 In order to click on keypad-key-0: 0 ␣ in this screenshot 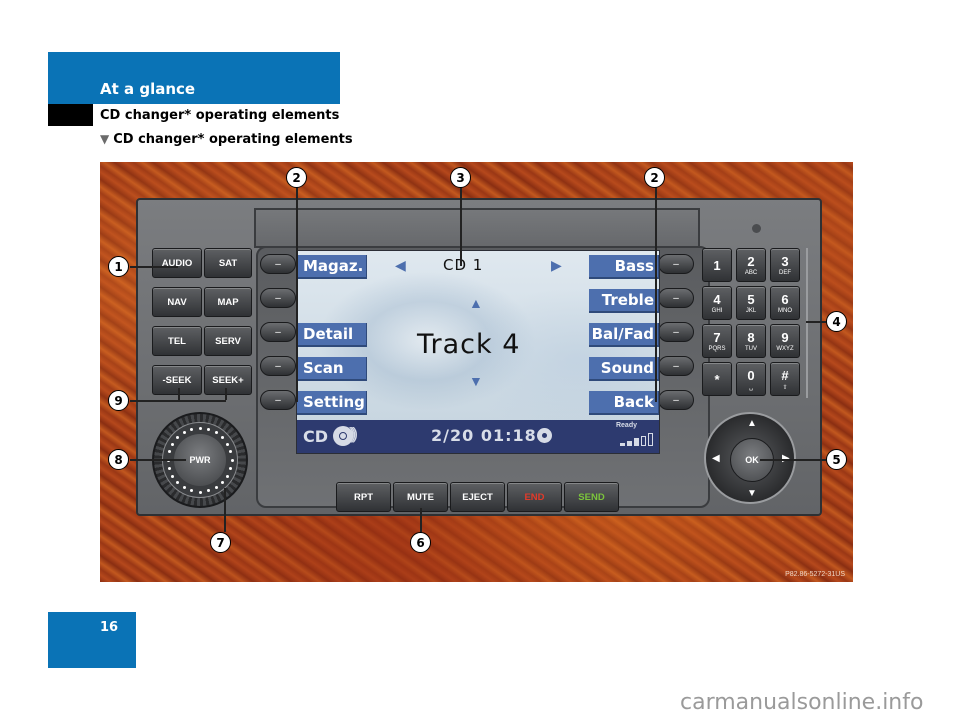, I will do `click(751, 379)`.